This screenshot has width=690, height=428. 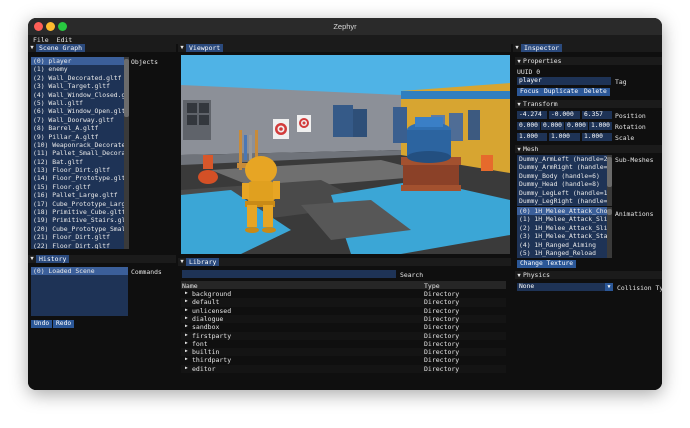 I want to click on scene-object-item: (6) Wall_Window_Open.gltf, so click(x=77, y=111).